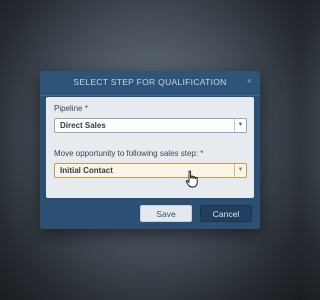 The width and height of the screenshot is (320, 300). I want to click on cancel-button: Cancel, so click(226, 213).